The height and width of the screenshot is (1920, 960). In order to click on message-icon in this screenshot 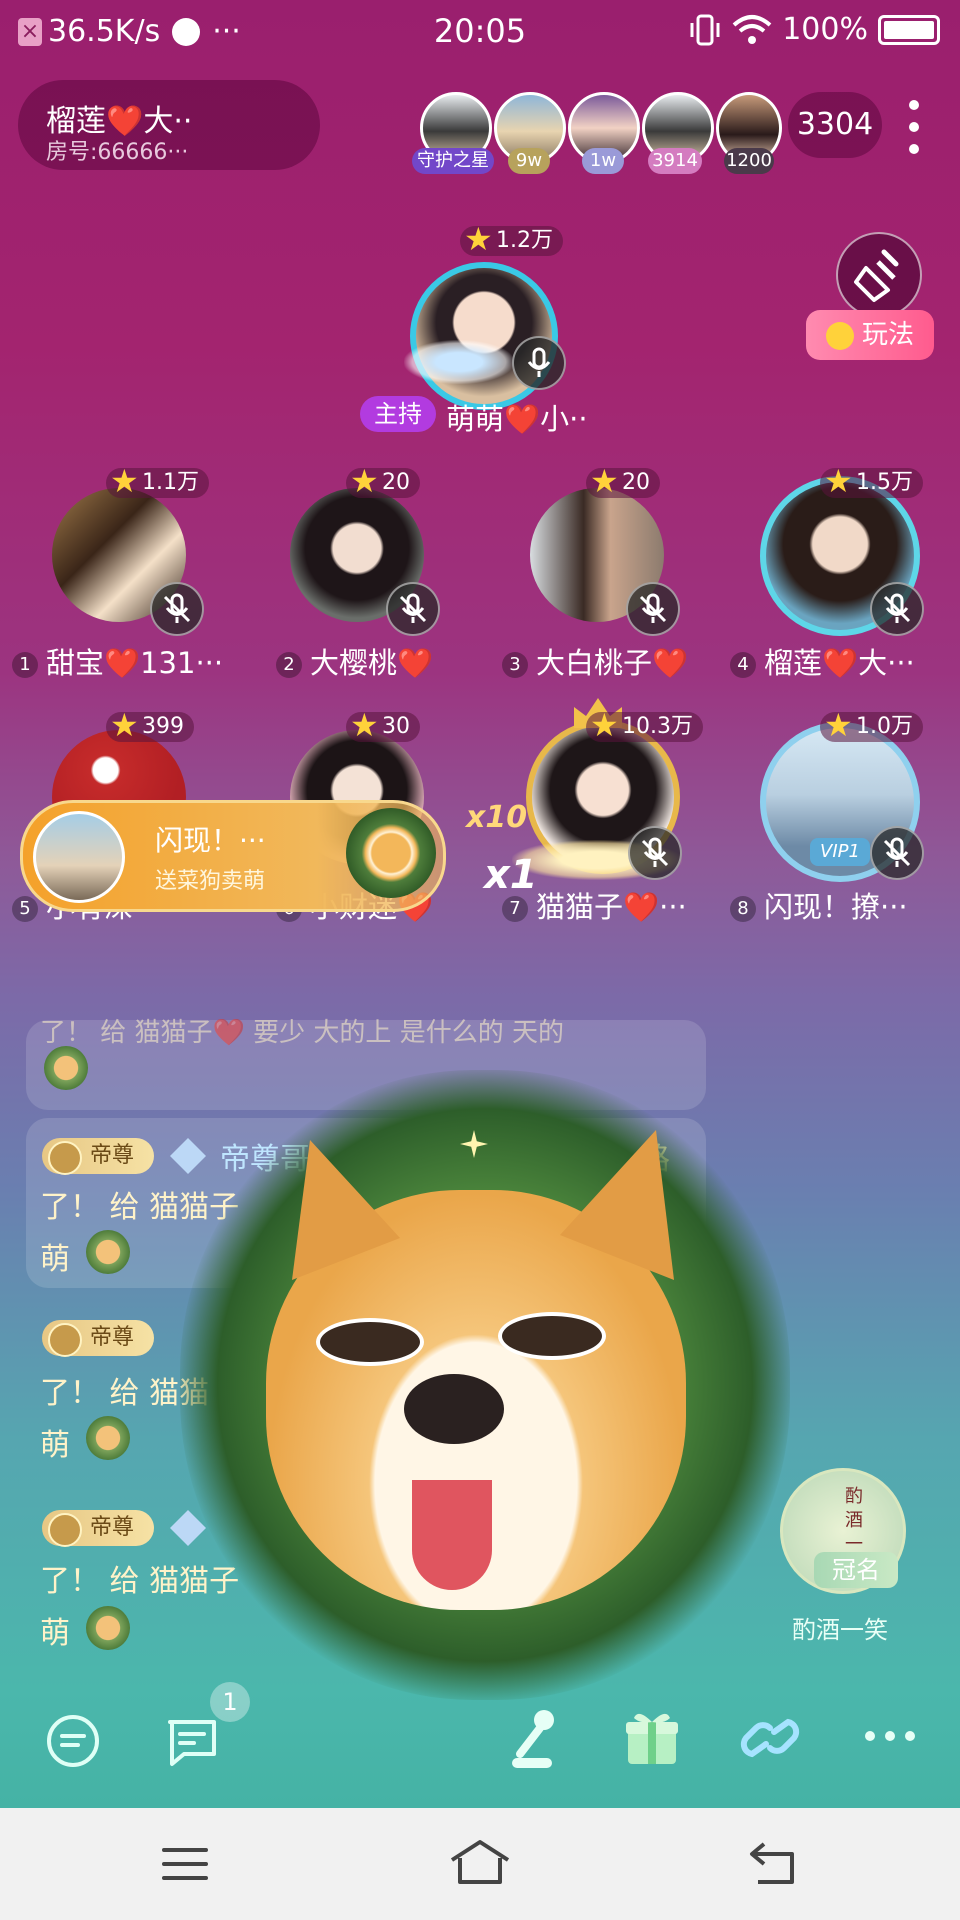, I will do `click(73, 1741)`.